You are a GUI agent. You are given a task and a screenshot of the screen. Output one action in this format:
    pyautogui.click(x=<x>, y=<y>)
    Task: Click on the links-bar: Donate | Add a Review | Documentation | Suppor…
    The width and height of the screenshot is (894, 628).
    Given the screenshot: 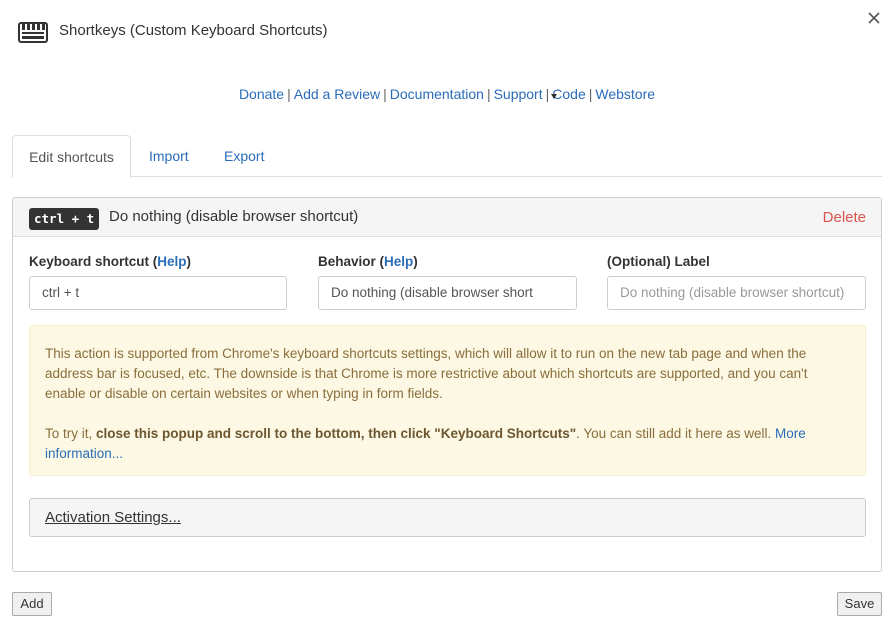 What is the action you would take?
    pyautogui.click(x=447, y=94)
    